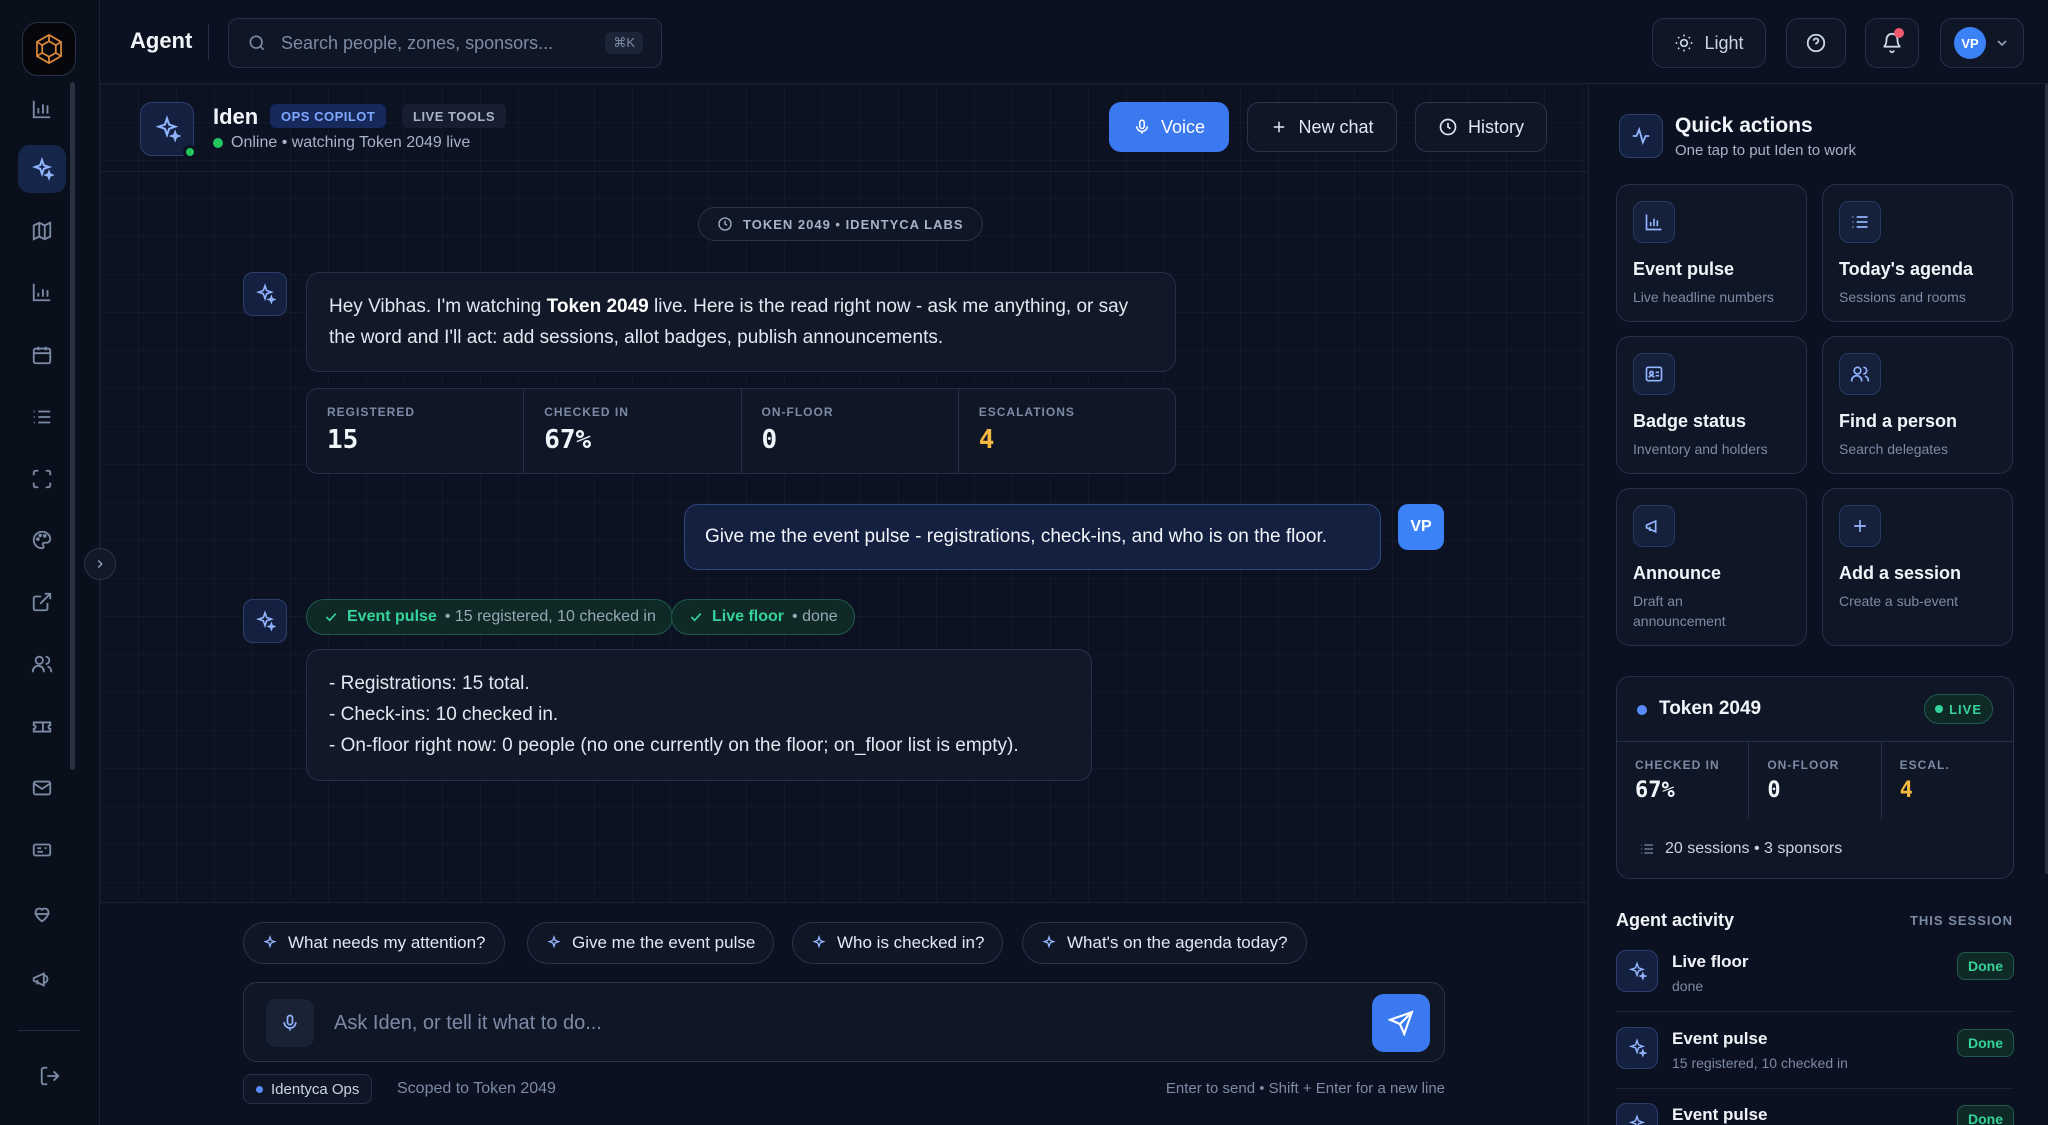  I want to click on app-logo, so click(49, 49).